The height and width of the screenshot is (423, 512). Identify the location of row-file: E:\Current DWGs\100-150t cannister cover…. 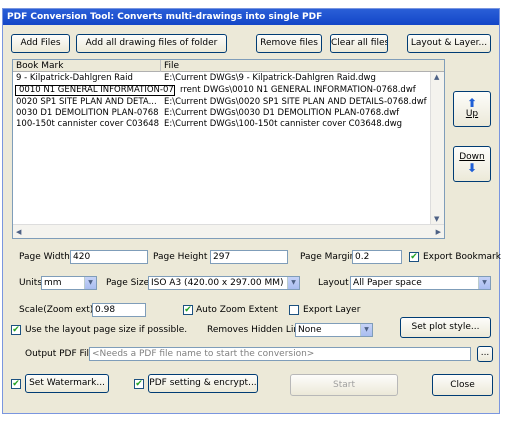
(283, 124).